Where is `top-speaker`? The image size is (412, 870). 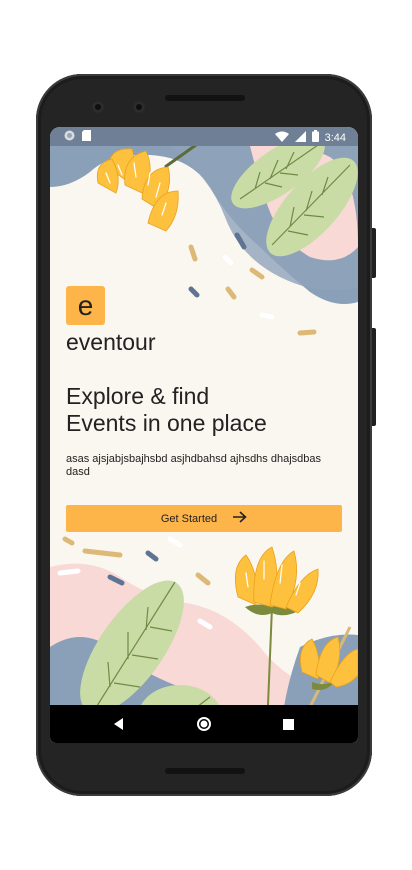 top-speaker is located at coordinates (205, 98).